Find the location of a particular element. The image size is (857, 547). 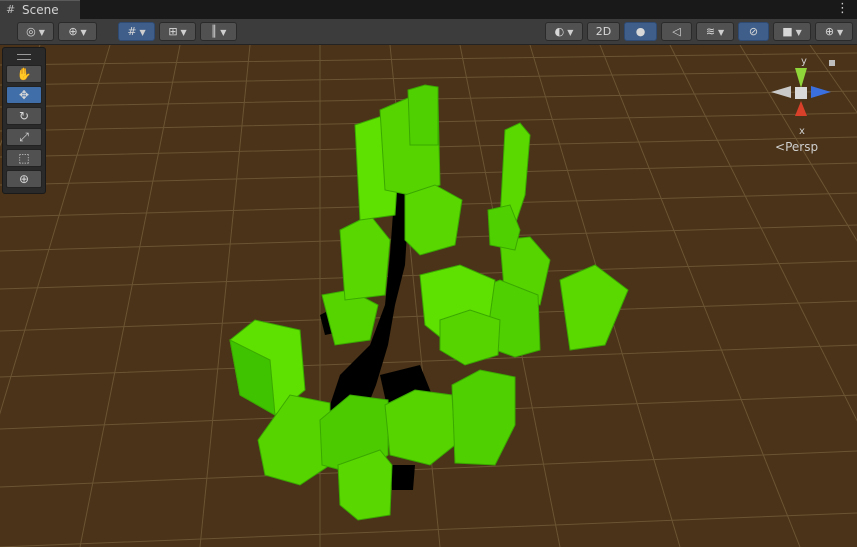

camera-icon: ■ is located at coordinates (787, 31).